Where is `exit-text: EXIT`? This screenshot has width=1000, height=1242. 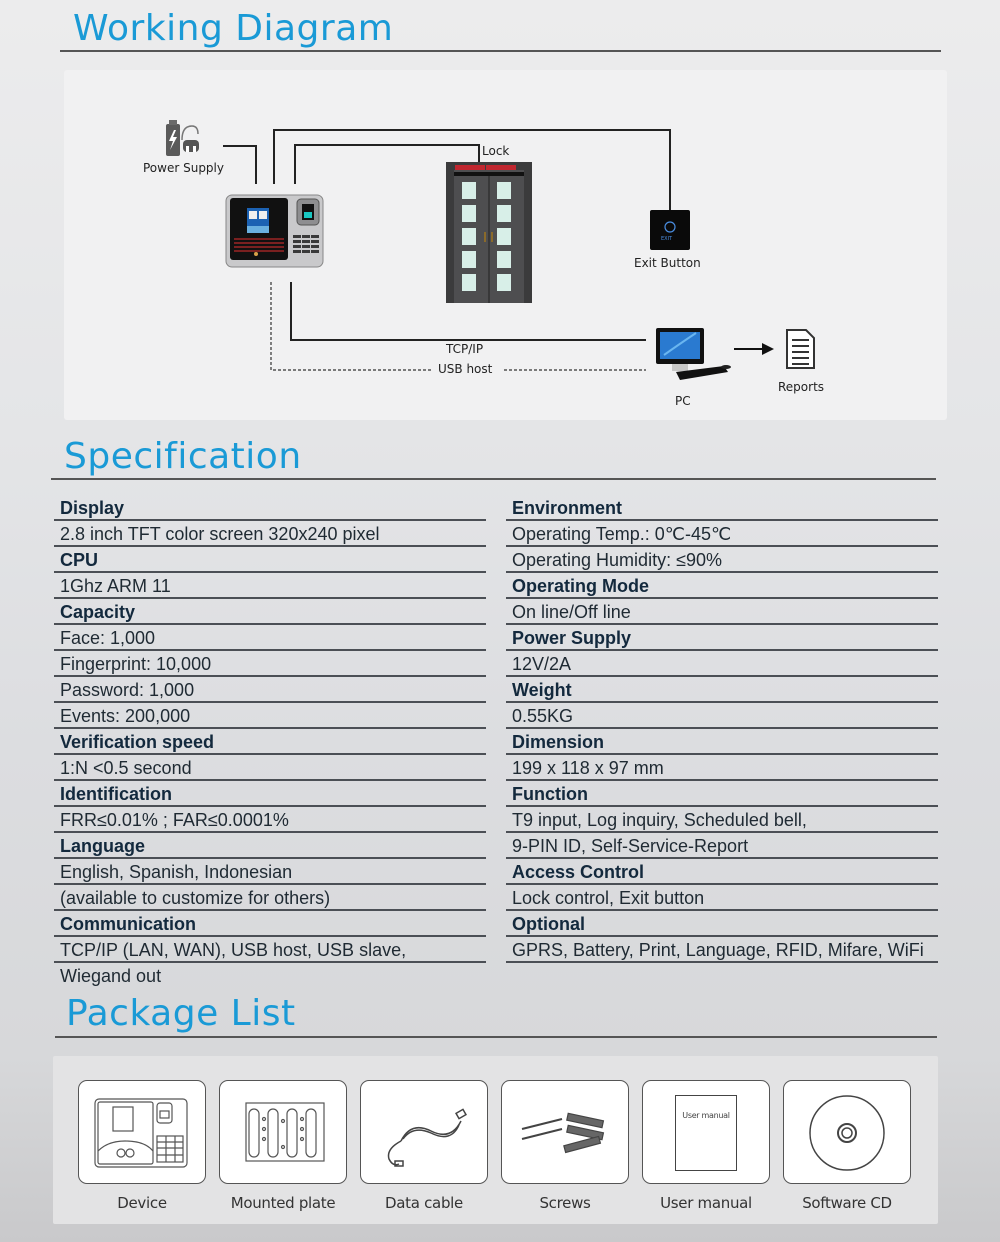 exit-text: EXIT is located at coordinates (667, 239).